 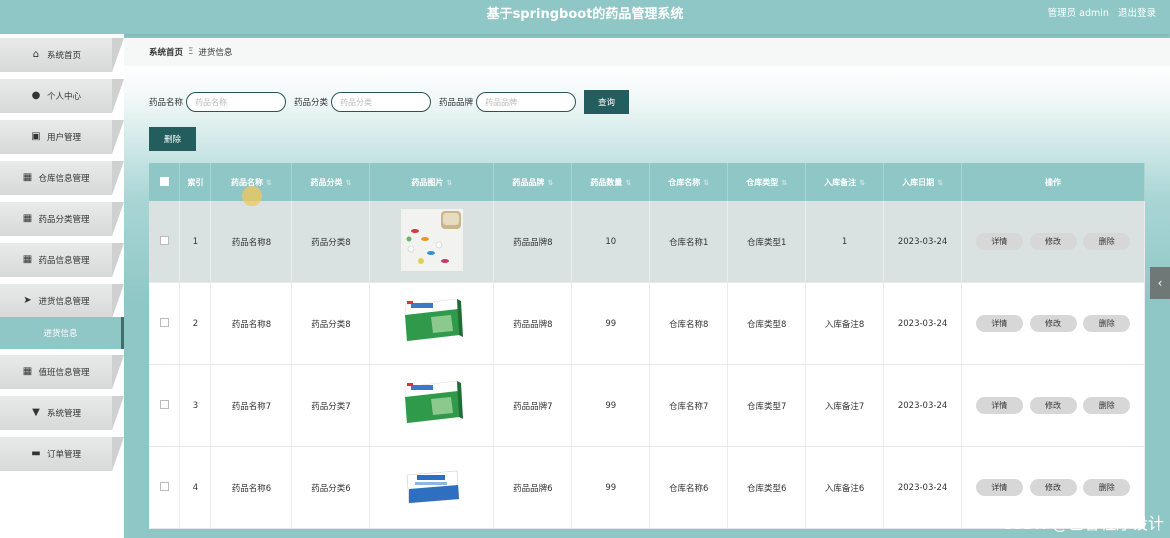 I want to click on sidebar-item-label: 药品分类管理, so click(x=64, y=220).